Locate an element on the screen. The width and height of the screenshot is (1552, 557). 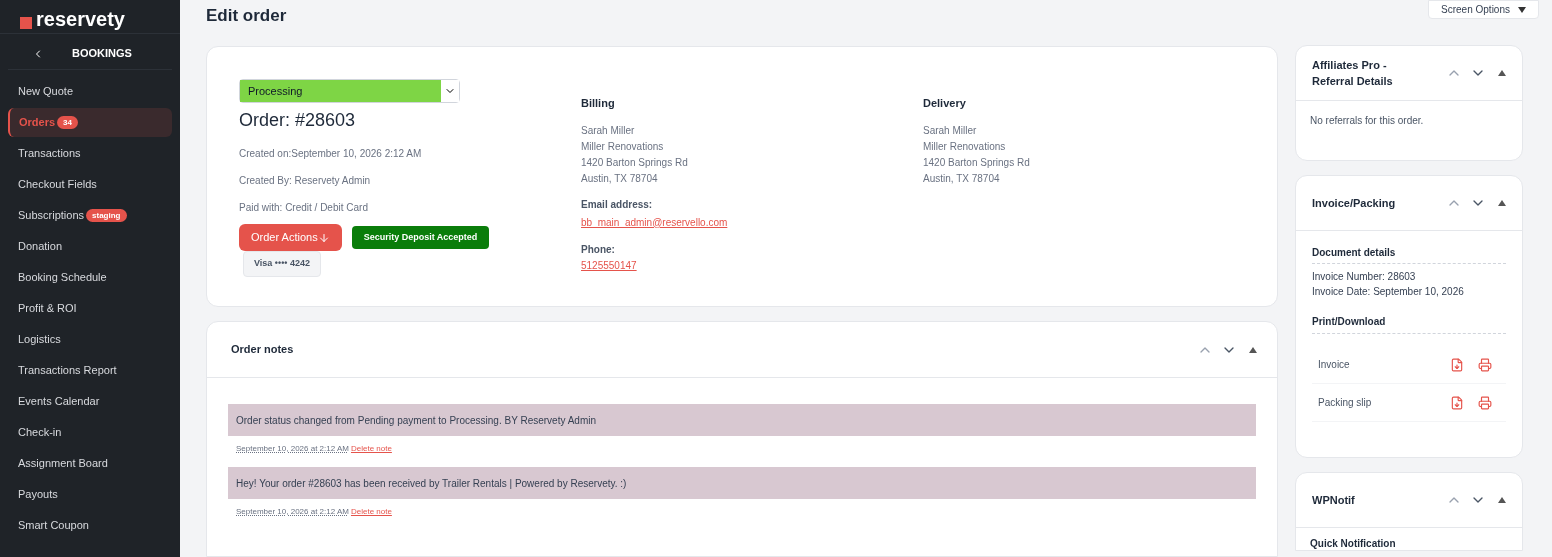
sidebar-item: Subscriptions staging is located at coordinates (90, 215).